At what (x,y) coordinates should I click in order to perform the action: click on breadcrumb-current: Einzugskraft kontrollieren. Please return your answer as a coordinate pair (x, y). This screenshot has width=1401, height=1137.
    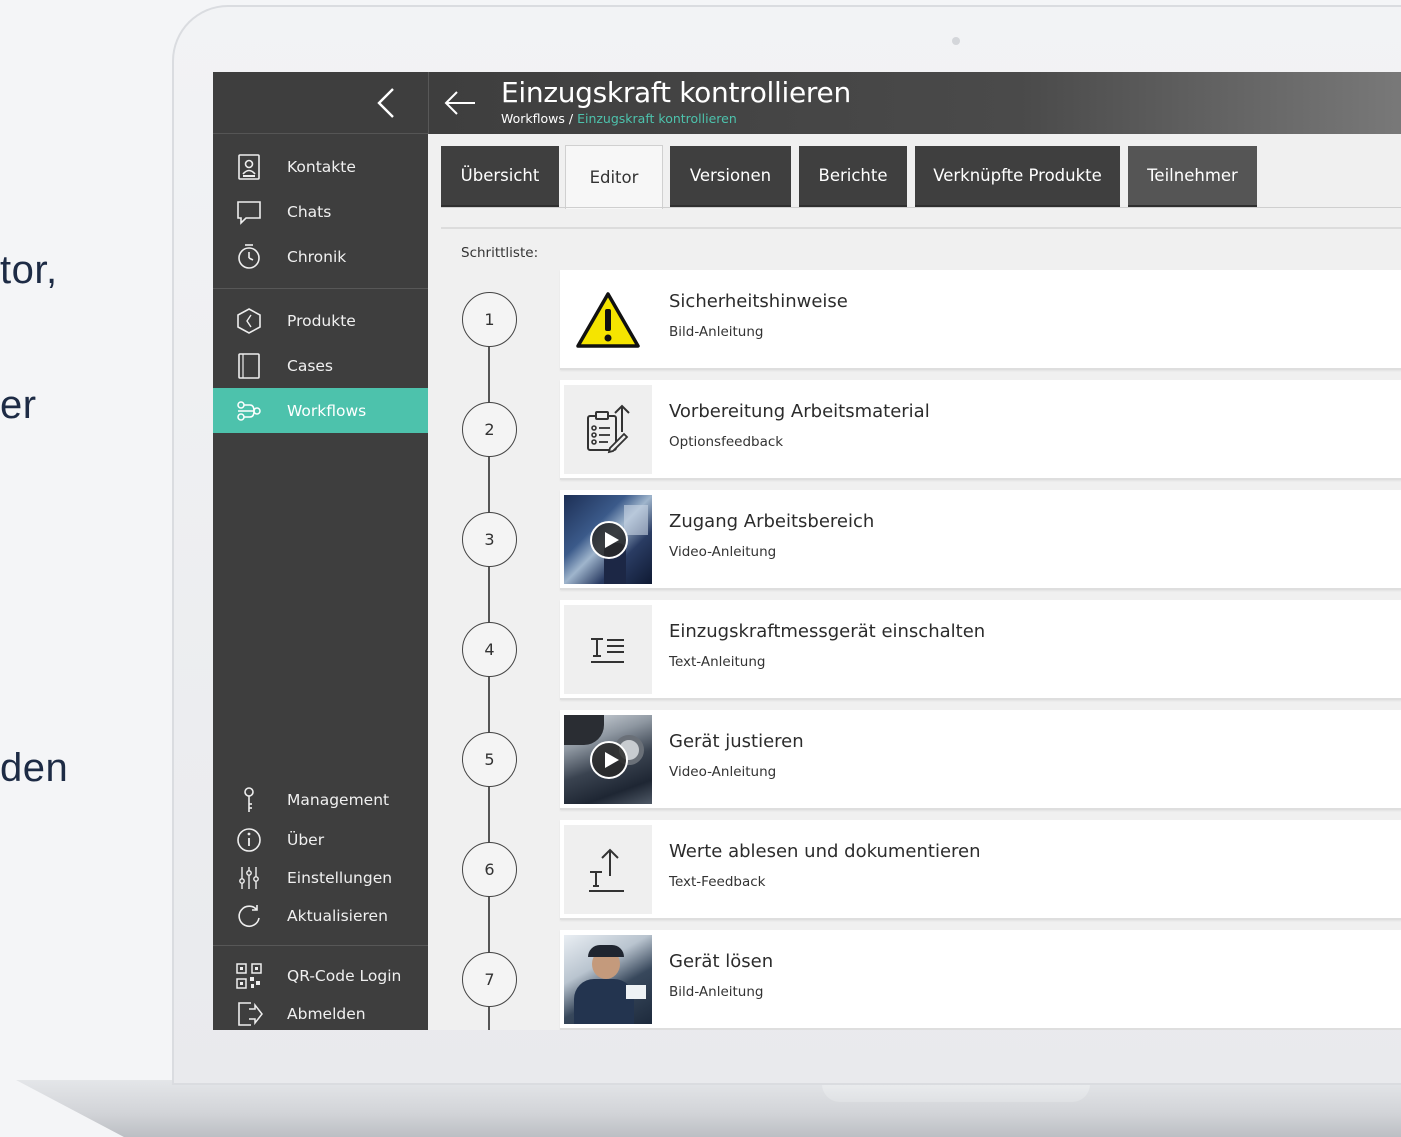
    Looking at the image, I should click on (657, 118).